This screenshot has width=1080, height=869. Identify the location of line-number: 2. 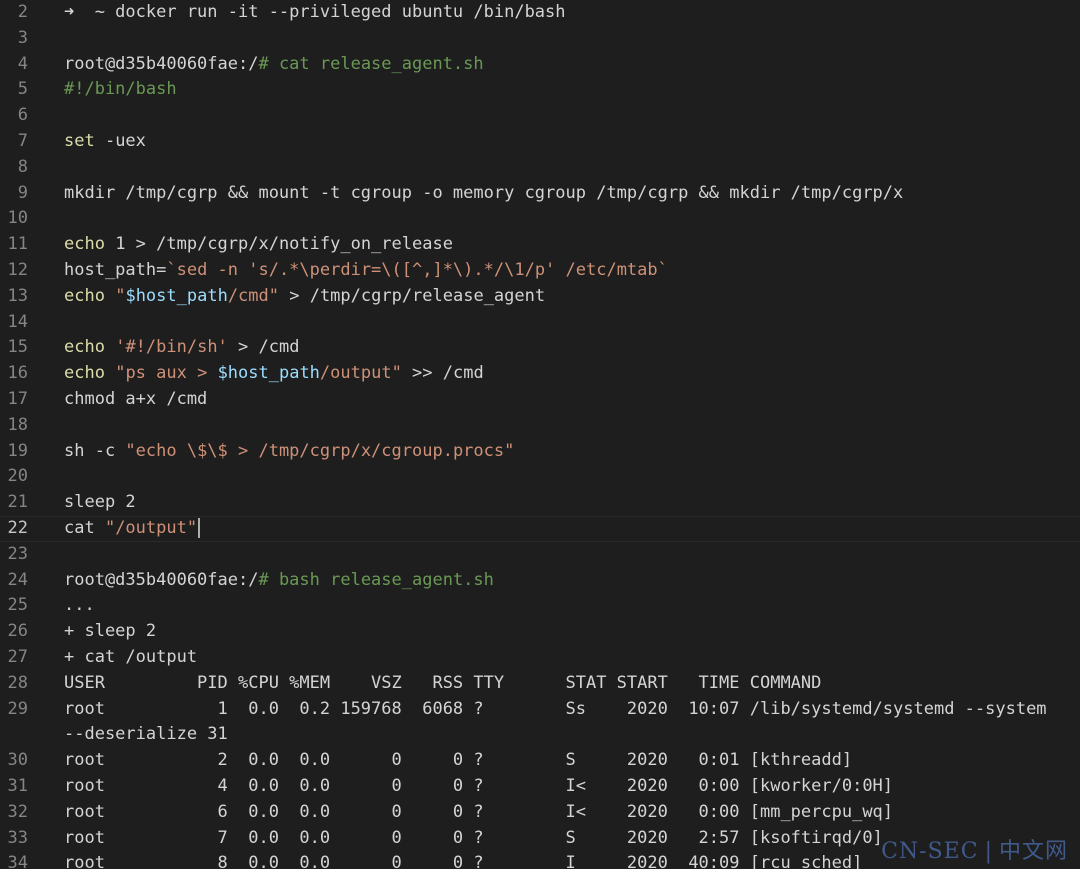
(22, 12).